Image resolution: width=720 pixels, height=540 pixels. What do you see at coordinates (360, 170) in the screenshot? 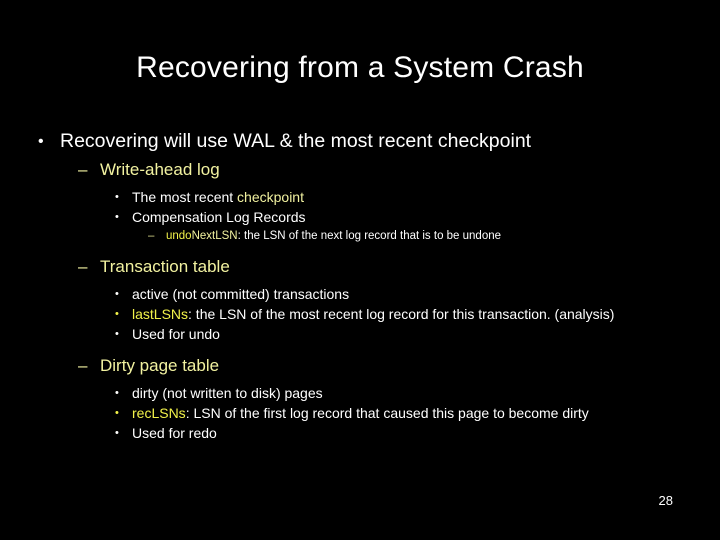
I see `list-item-write-ahead-log: – Write-ahead log` at bounding box center [360, 170].